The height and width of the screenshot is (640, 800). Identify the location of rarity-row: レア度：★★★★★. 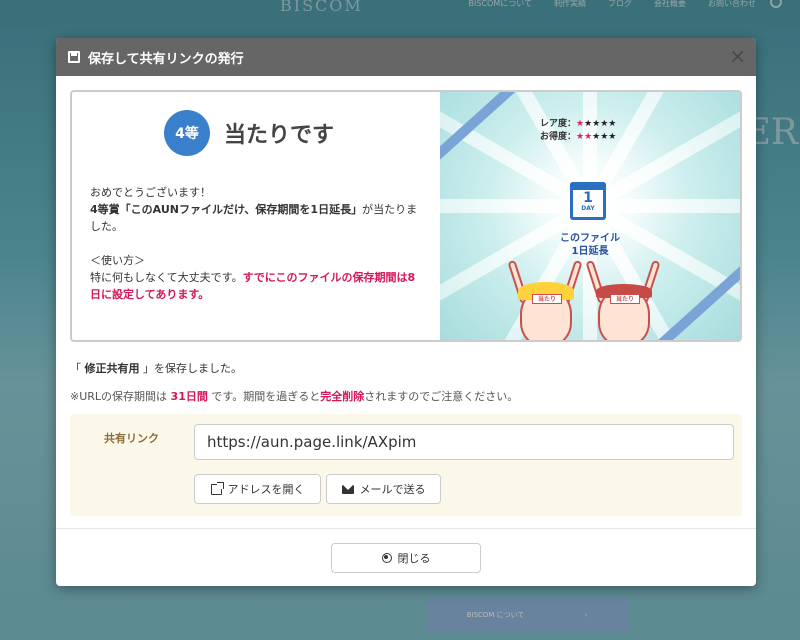
(578, 124).